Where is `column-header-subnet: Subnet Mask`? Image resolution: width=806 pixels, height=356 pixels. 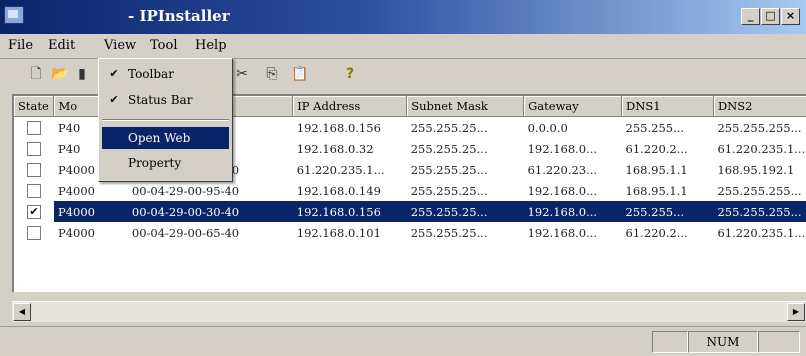 column-header-subnet: Subnet Mask is located at coordinates (465, 106).